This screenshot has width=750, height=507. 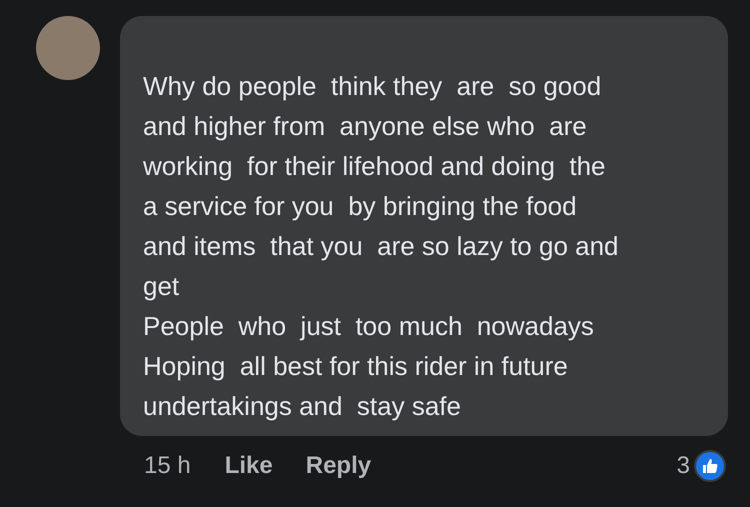 I want to click on thumbs-up-icon, so click(x=710, y=466).